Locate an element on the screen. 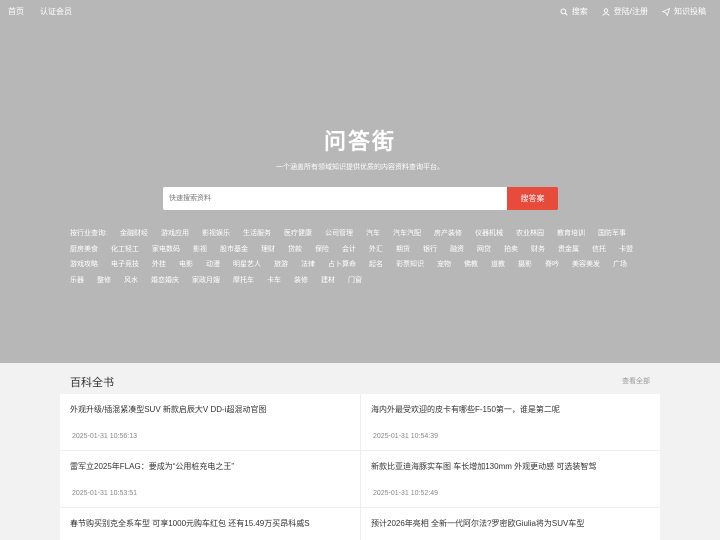 This screenshot has height=540, width=720. category-tag: 农业林园 is located at coordinates (530, 234).